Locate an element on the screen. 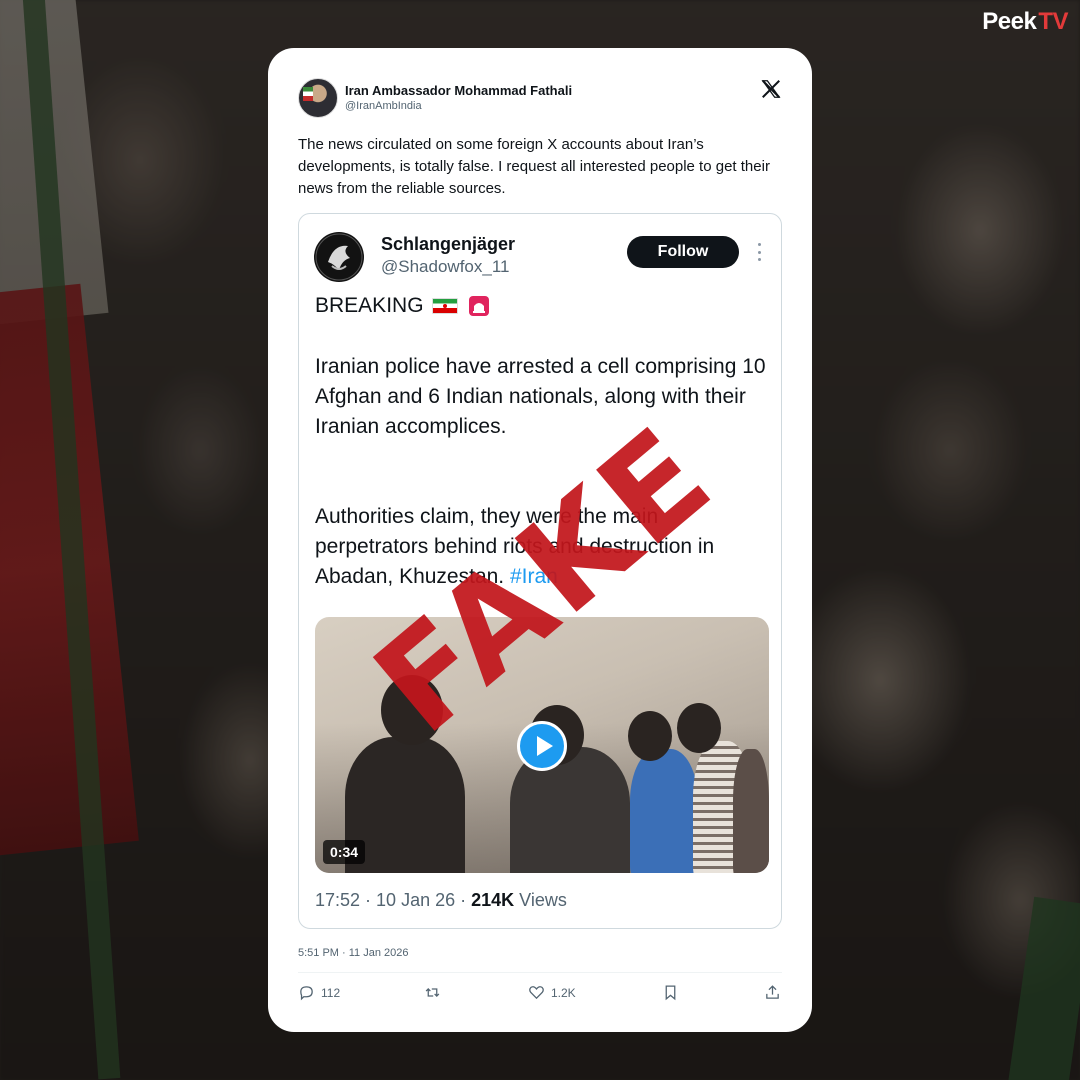 The image size is (1080, 1080). quoted-author-name: Schlangenjäger is located at coordinates (448, 244).